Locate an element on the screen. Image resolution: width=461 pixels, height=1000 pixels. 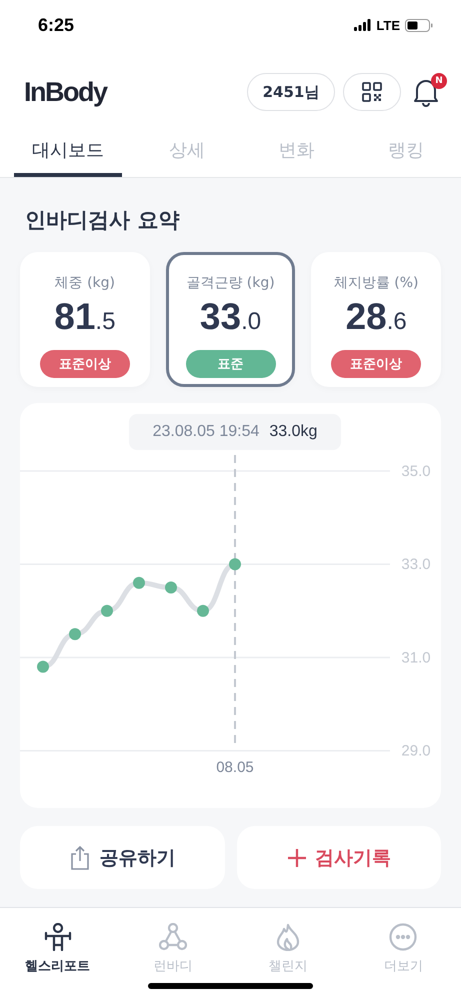
qr-button is located at coordinates (372, 92).